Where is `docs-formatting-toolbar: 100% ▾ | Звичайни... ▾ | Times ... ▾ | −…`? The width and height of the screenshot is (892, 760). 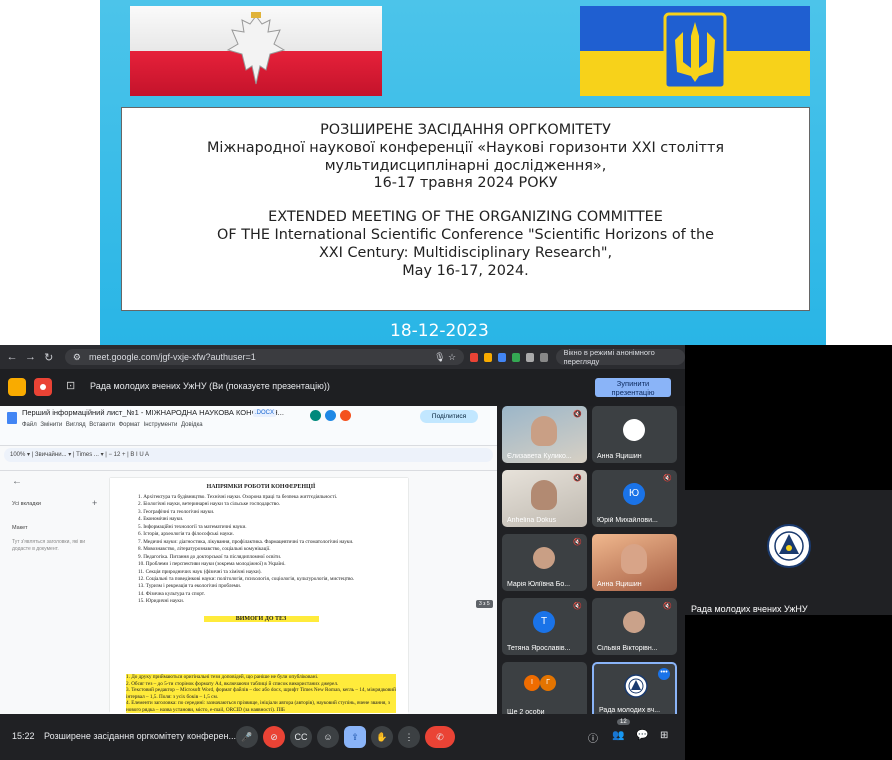
docs-formatting-toolbar: 100% ▾ | Звичайни... ▾ | Times ... ▾ | −… is located at coordinates (248, 455).